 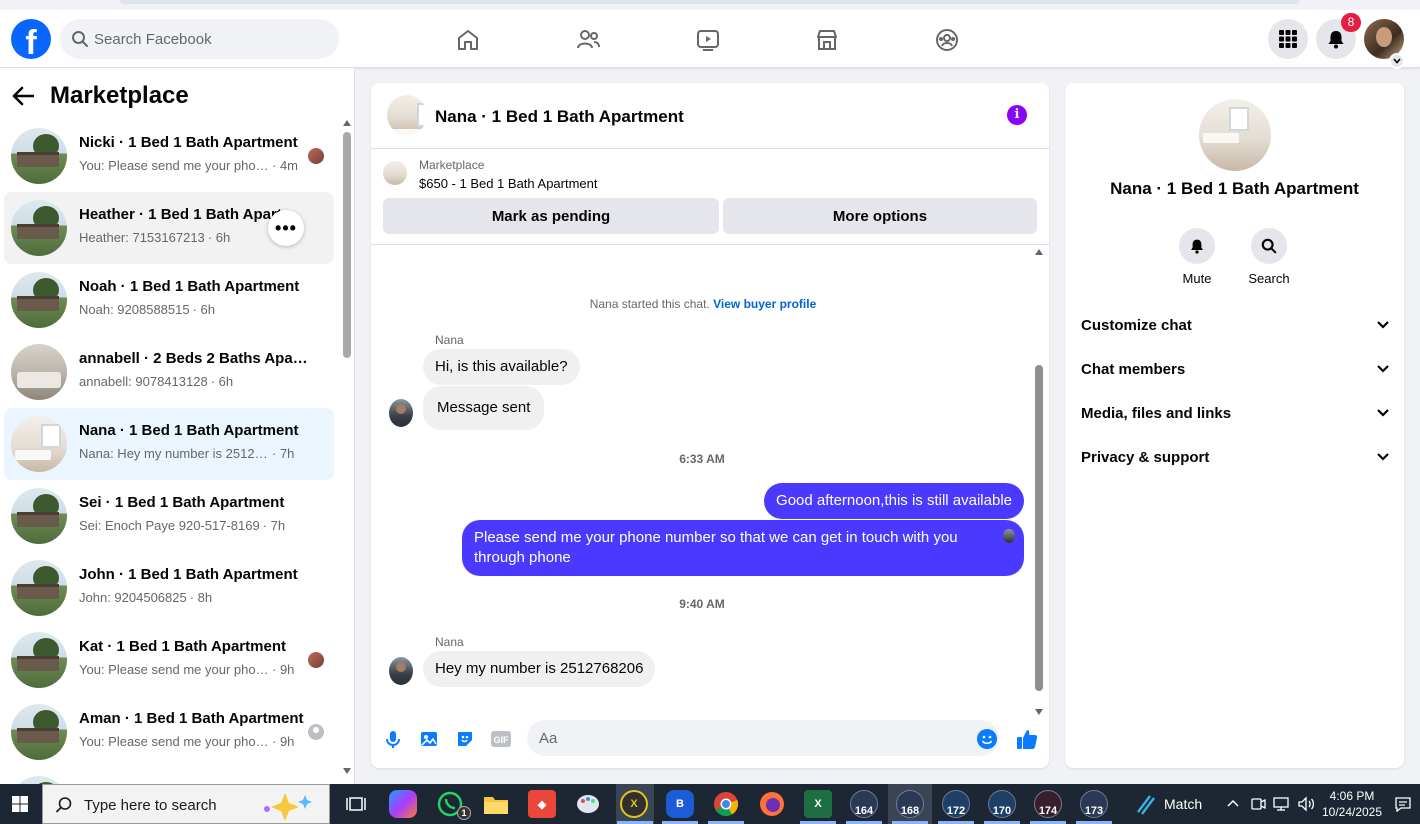 What do you see at coordinates (1183, 804) in the screenshot?
I see `match-label: Match` at bounding box center [1183, 804].